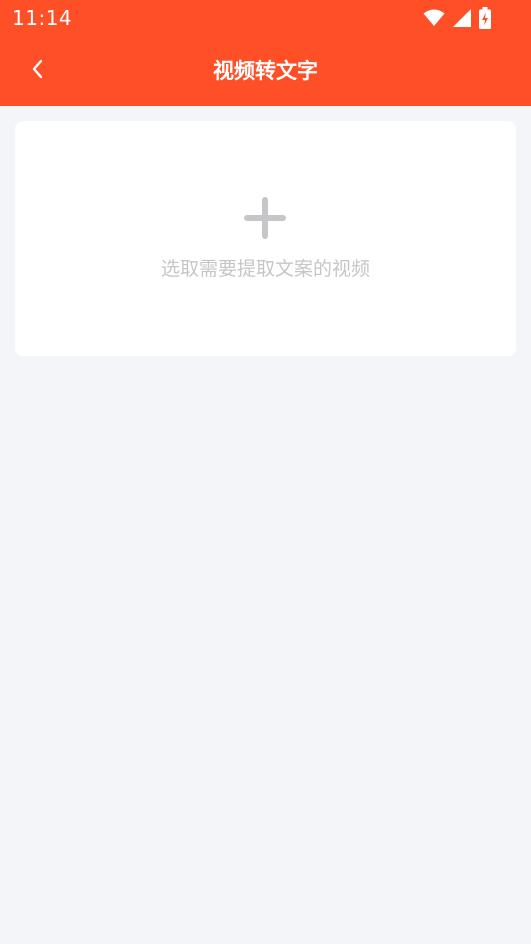 Image resolution: width=531 pixels, height=944 pixels. I want to click on status-icons, so click(457, 18).